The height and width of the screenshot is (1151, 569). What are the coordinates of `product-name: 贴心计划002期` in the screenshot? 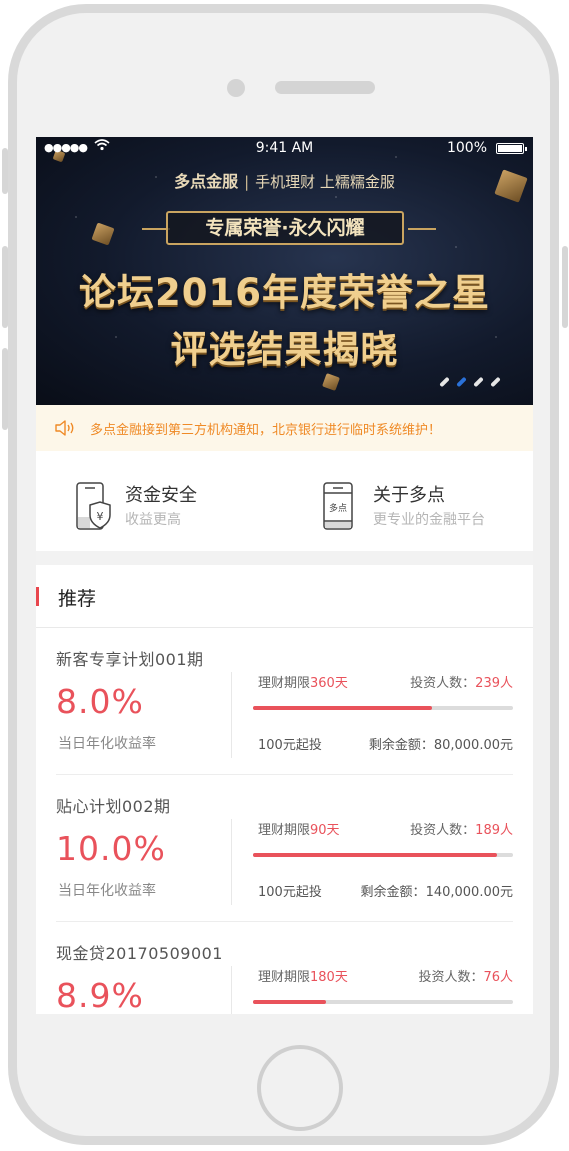 It's located at (113, 806).